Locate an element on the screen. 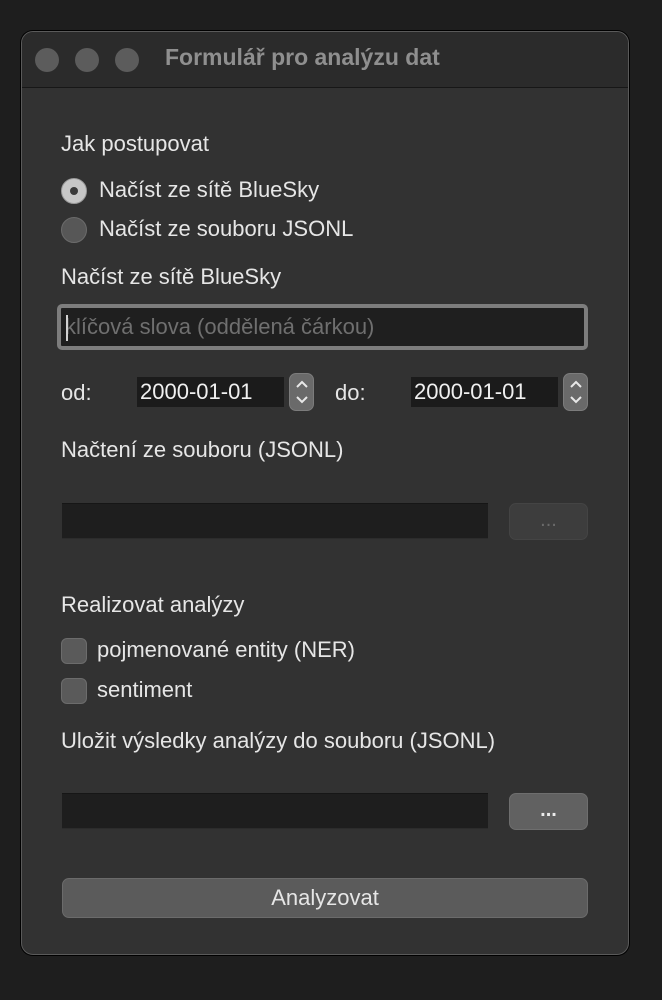  minimize-window-button is located at coordinates (87, 60).